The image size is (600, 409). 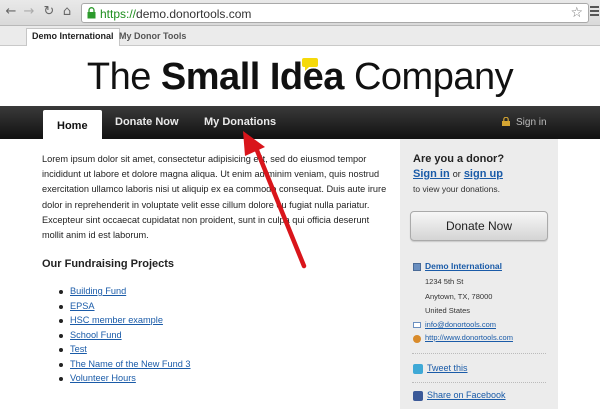 What do you see at coordinates (594, 11) in the screenshot?
I see `menu-icon` at bounding box center [594, 11].